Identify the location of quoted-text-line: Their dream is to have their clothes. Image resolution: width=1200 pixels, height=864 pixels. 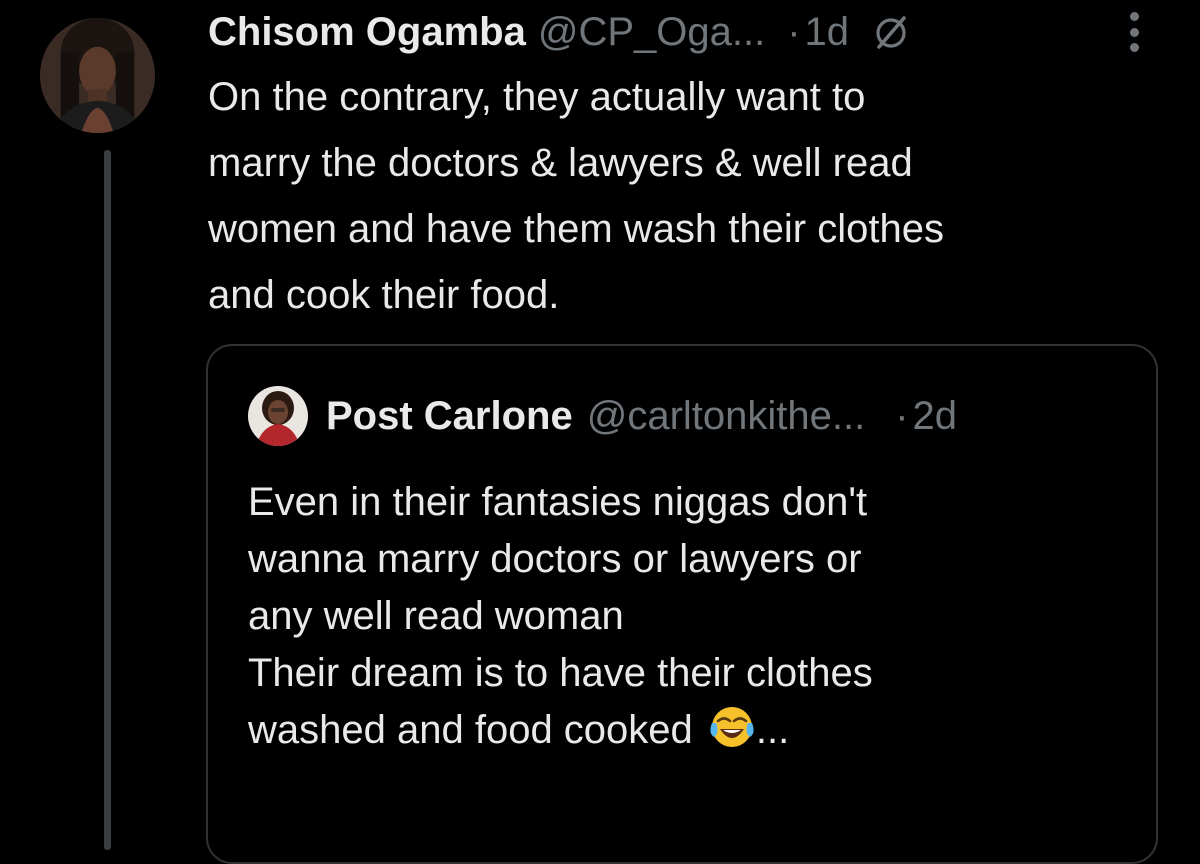
(560, 673).